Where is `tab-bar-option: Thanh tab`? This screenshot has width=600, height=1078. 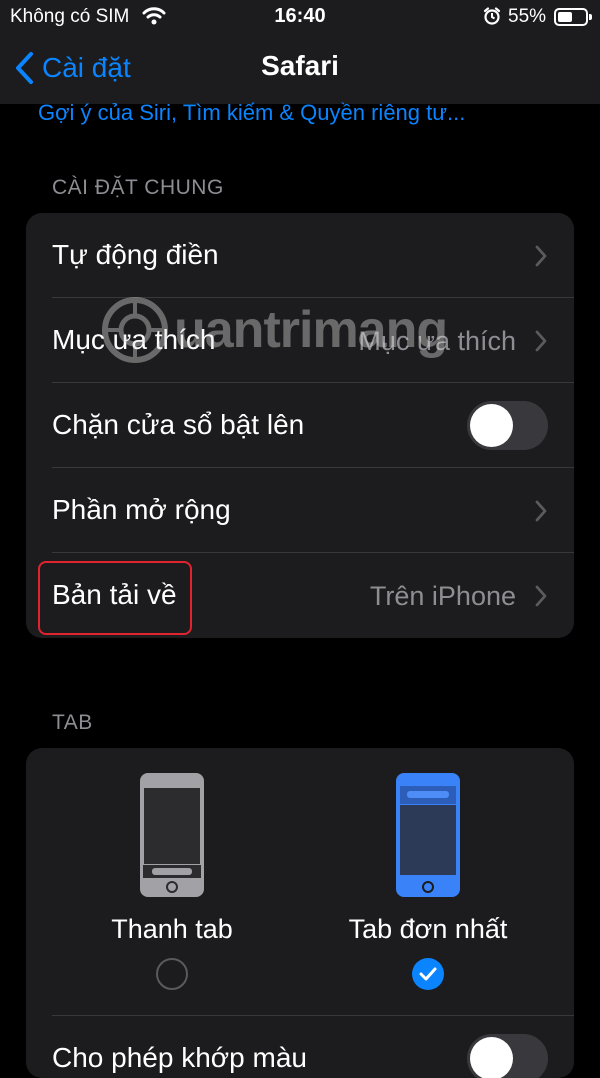 tab-bar-option: Thanh tab is located at coordinates (172, 887).